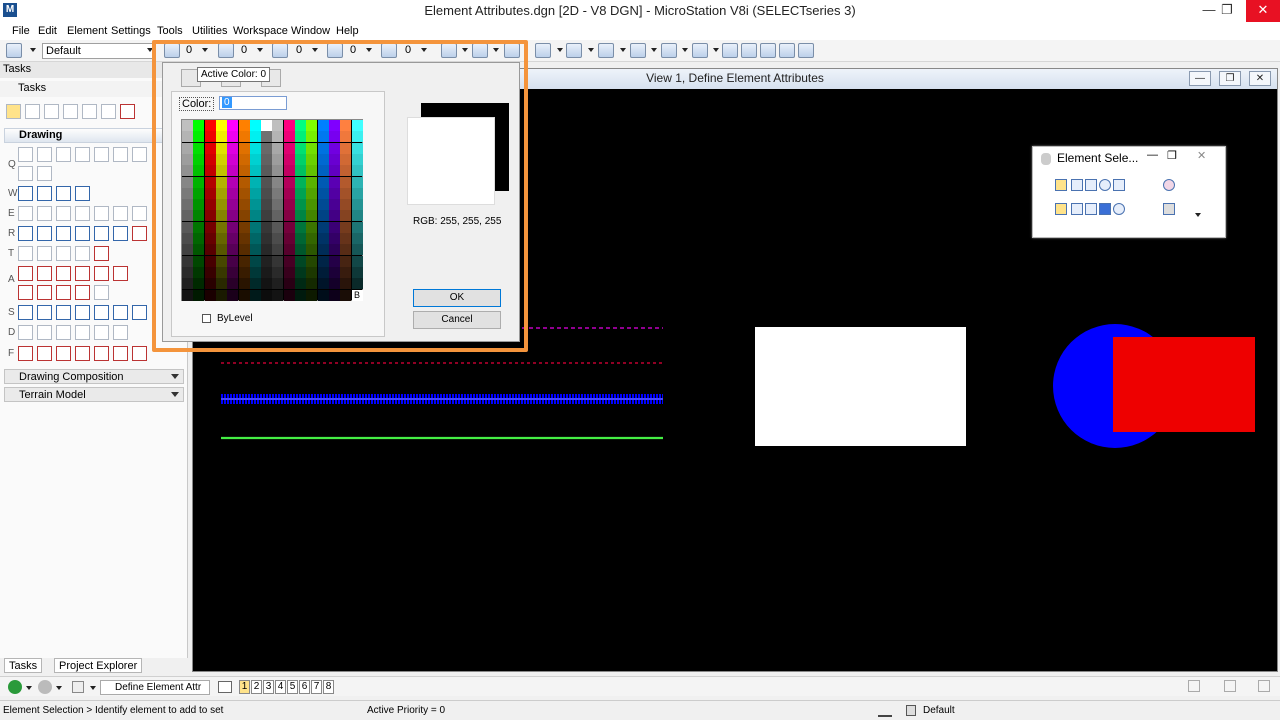  I want to click on snap-icon, so click(25, 312).